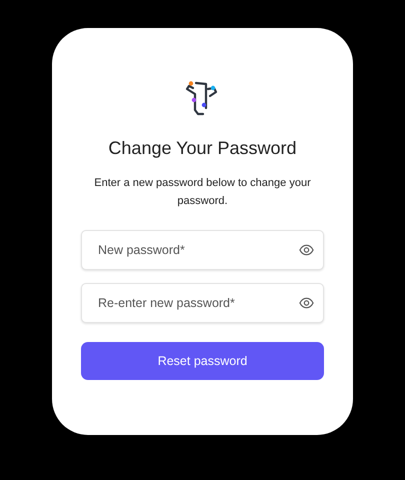  What do you see at coordinates (202, 192) in the screenshot?
I see `description-text: Enter a new password below to change your password.` at bounding box center [202, 192].